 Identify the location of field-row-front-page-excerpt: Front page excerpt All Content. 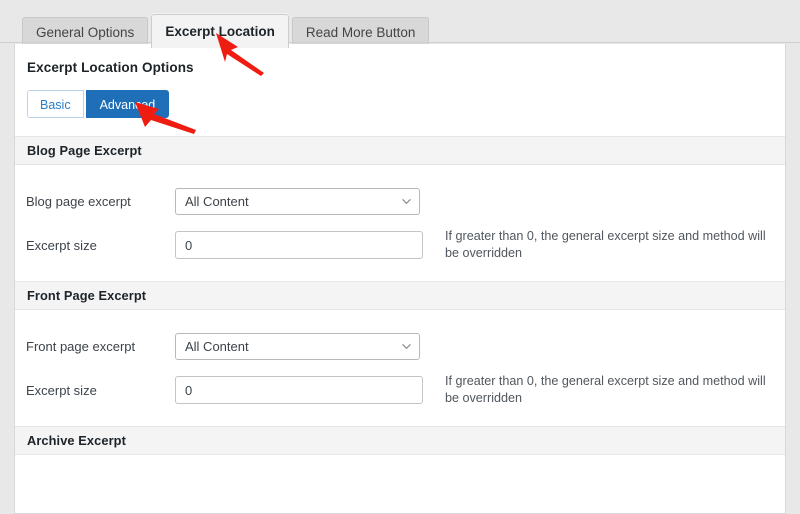
(400, 346).